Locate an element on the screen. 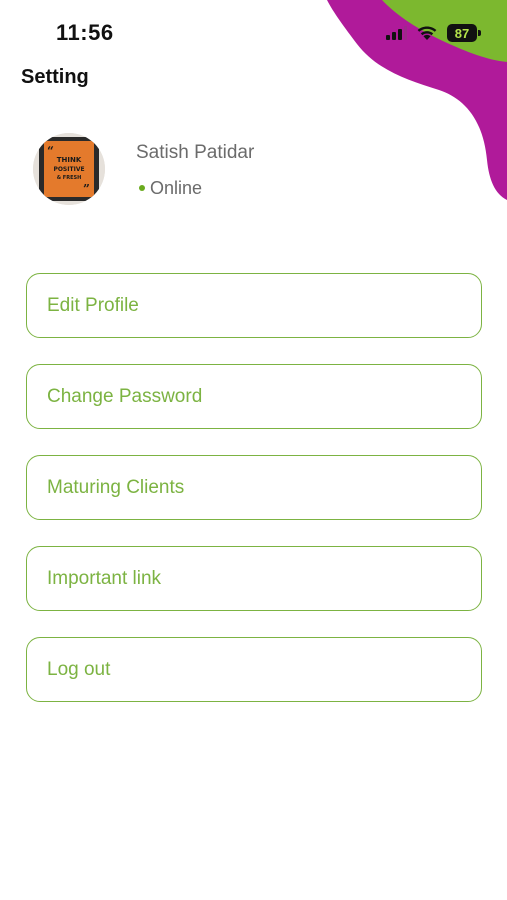  poster-line-2: POSITIVE is located at coordinates (68, 169).